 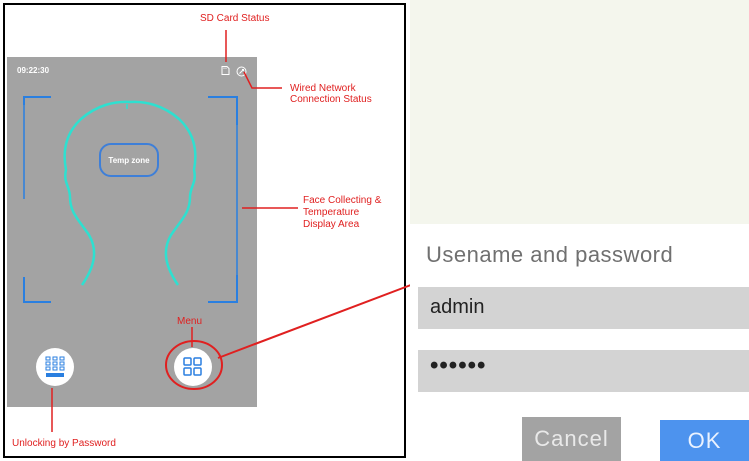 What do you see at coordinates (323, 88) in the screenshot?
I see `wired-network-label: Wired Network` at bounding box center [323, 88].